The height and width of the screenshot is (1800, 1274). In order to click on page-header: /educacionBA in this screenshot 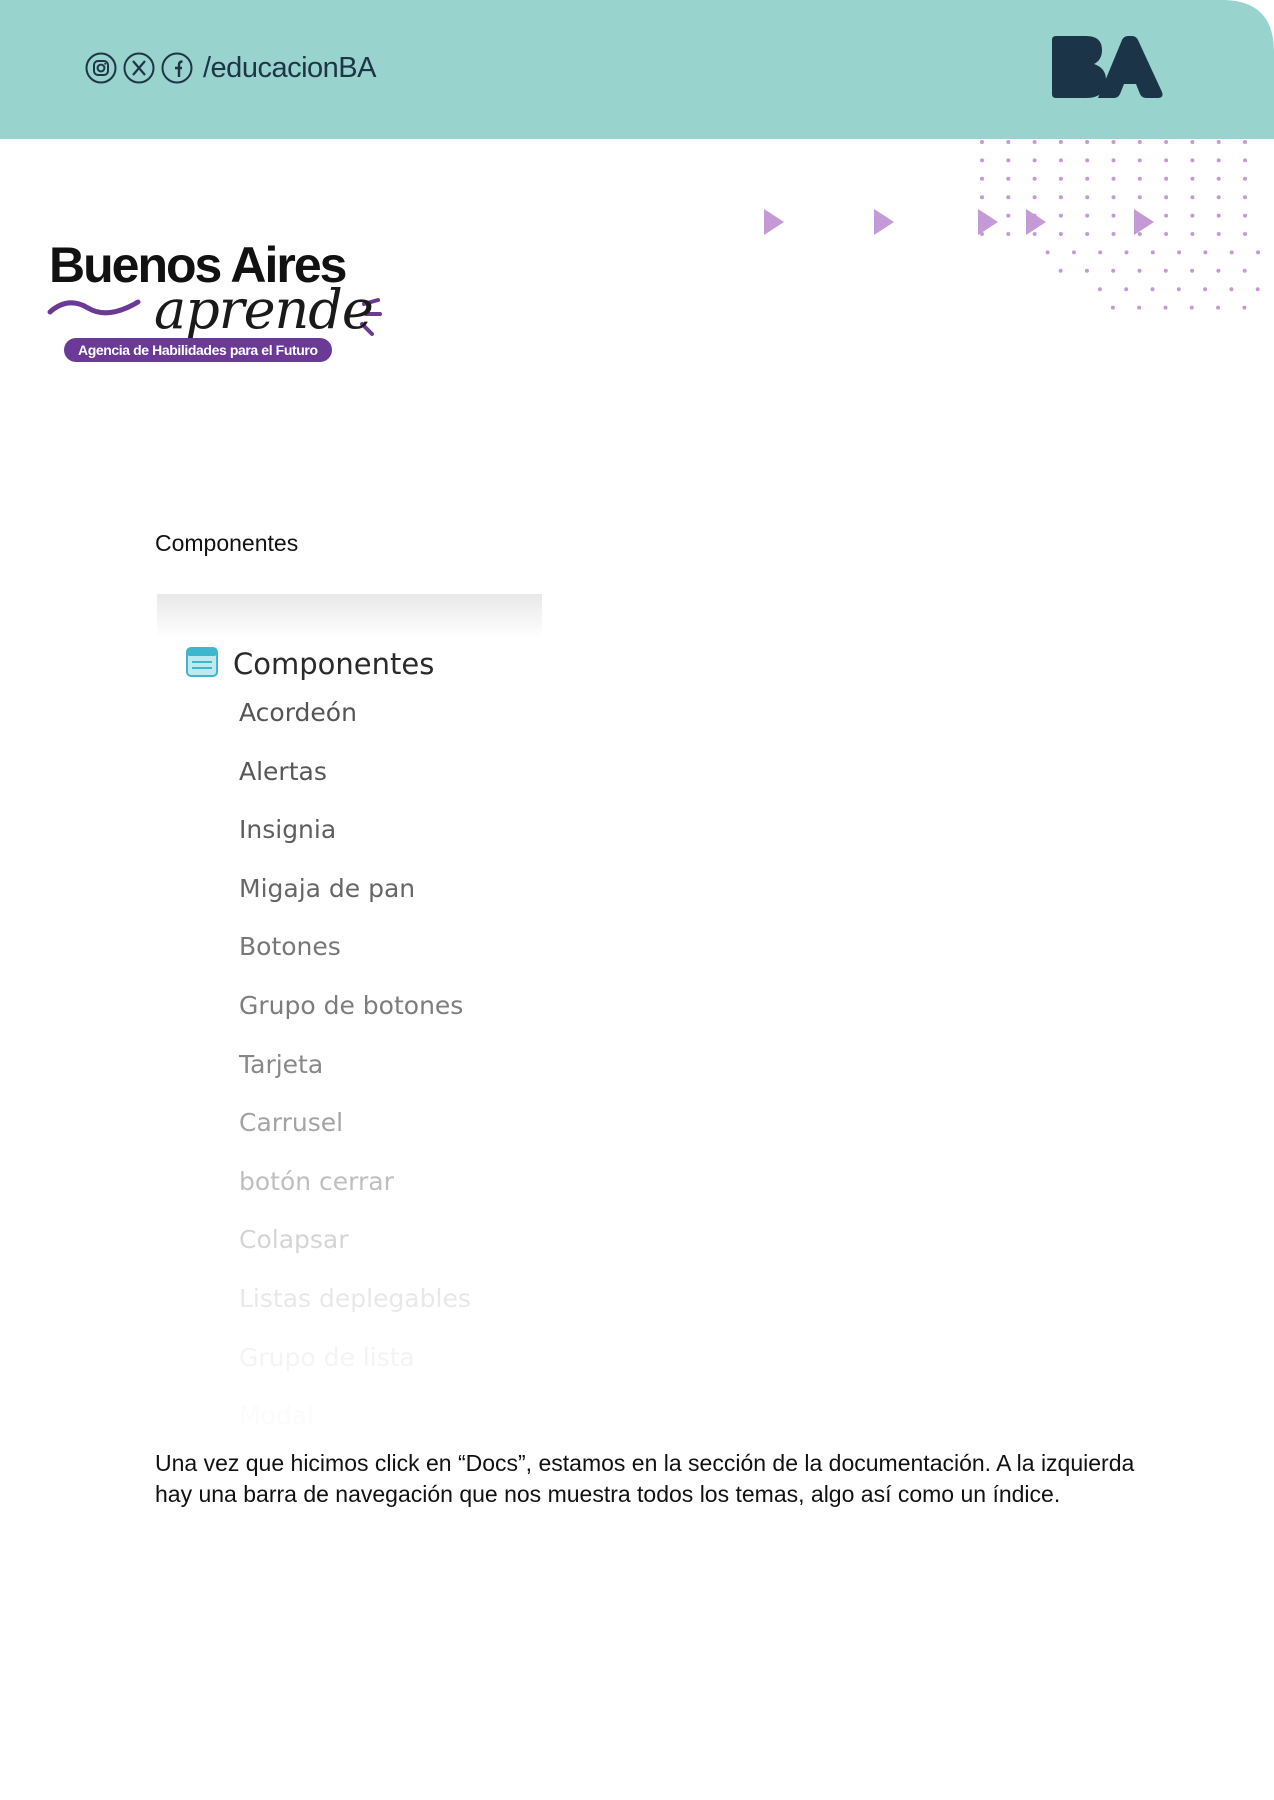, I will do `click(637, 69)`.